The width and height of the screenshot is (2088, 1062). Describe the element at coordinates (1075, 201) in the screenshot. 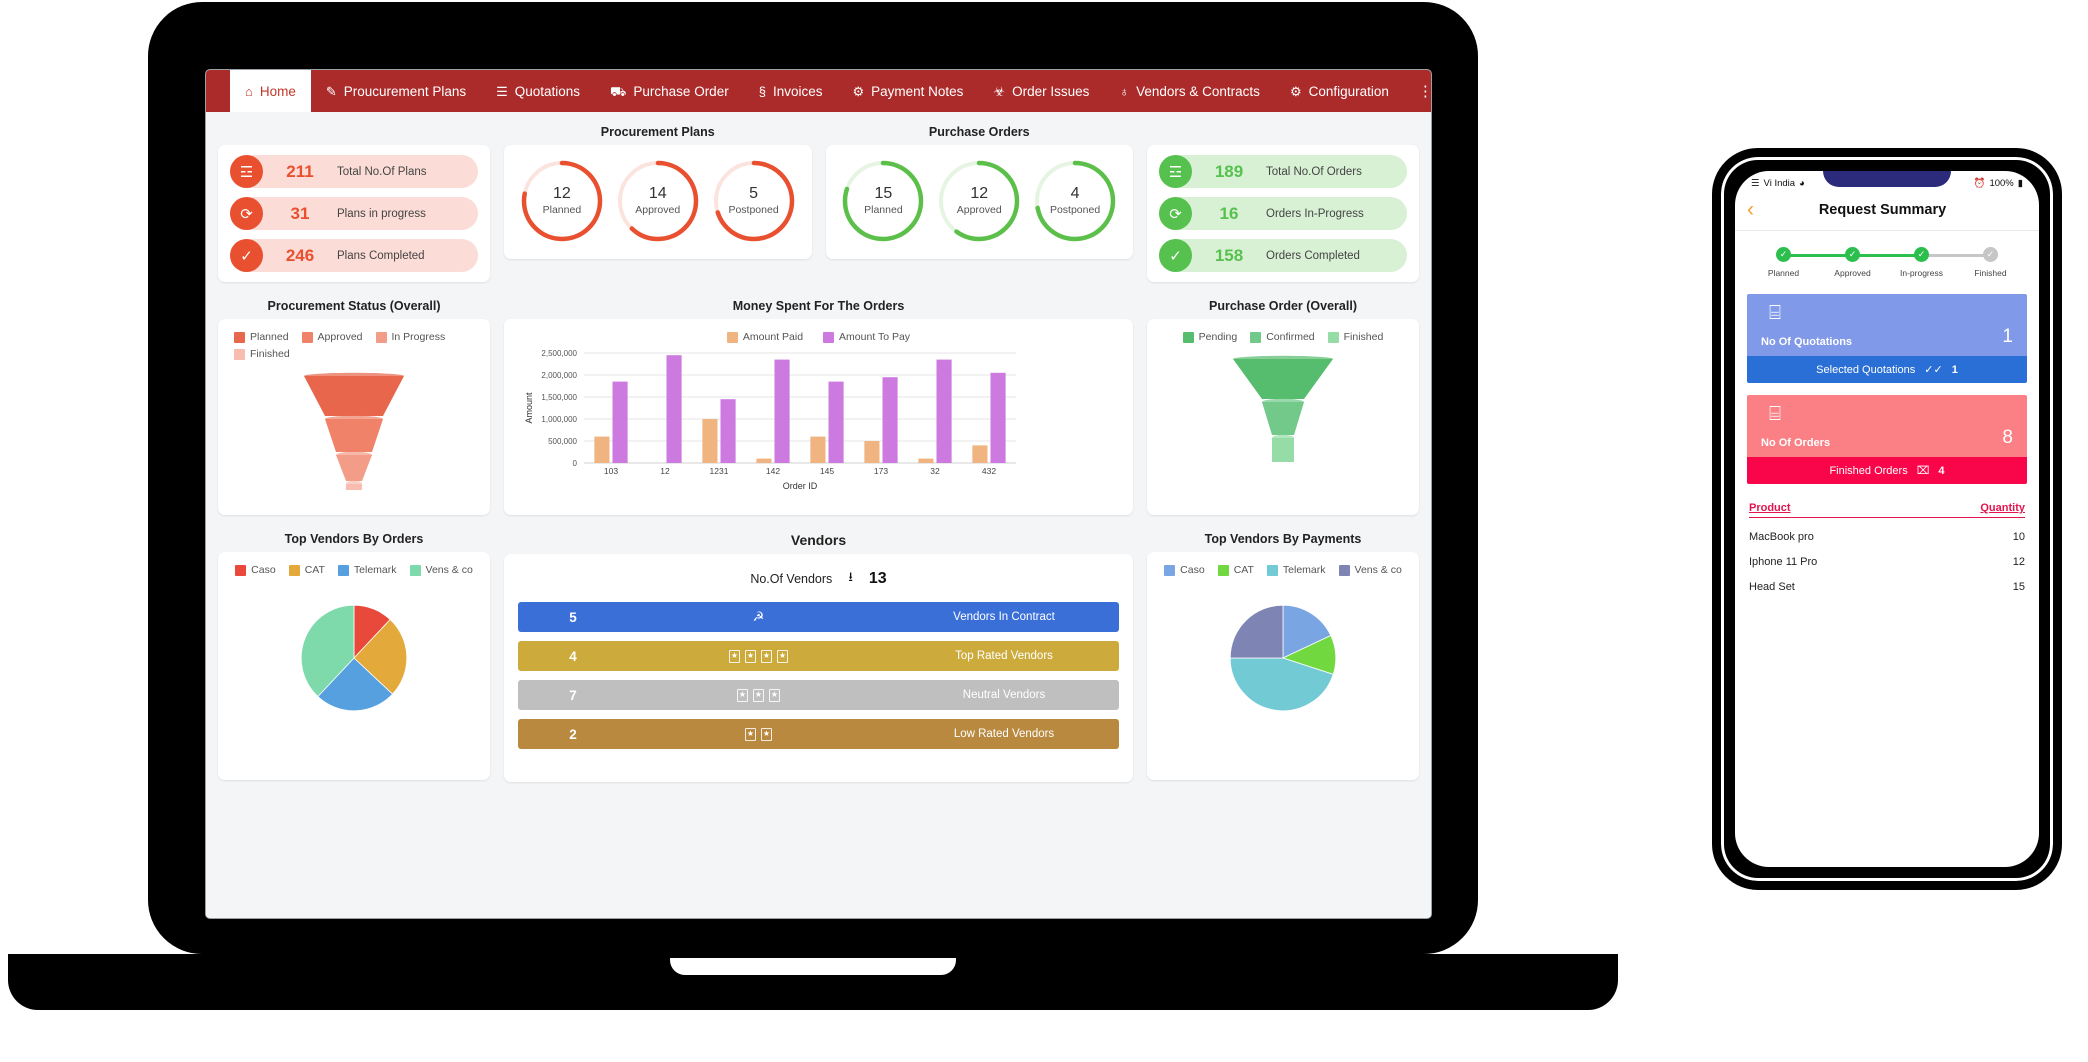

I see `ring-progress-arc` at that location.